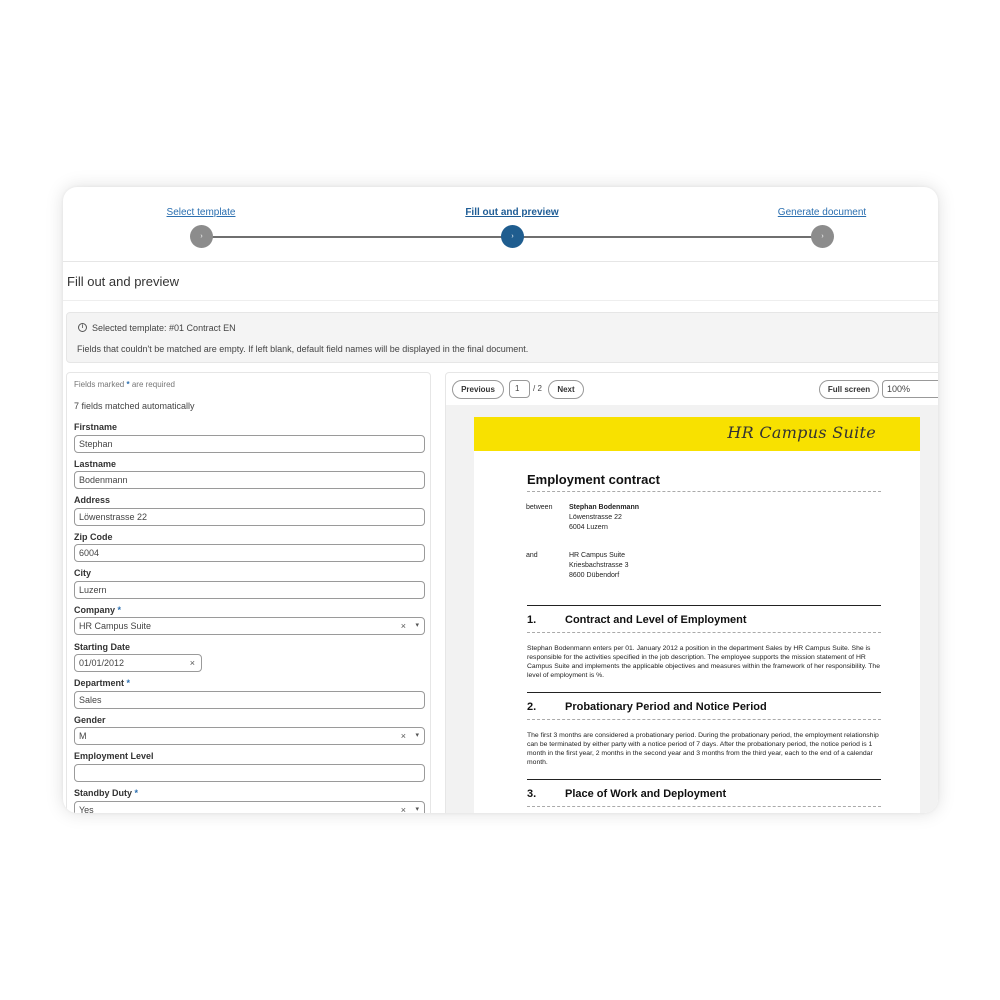  Describe the element at coordinates (512, 212) in the screenshot. I see `step-label: Fill out and preview` at that location.